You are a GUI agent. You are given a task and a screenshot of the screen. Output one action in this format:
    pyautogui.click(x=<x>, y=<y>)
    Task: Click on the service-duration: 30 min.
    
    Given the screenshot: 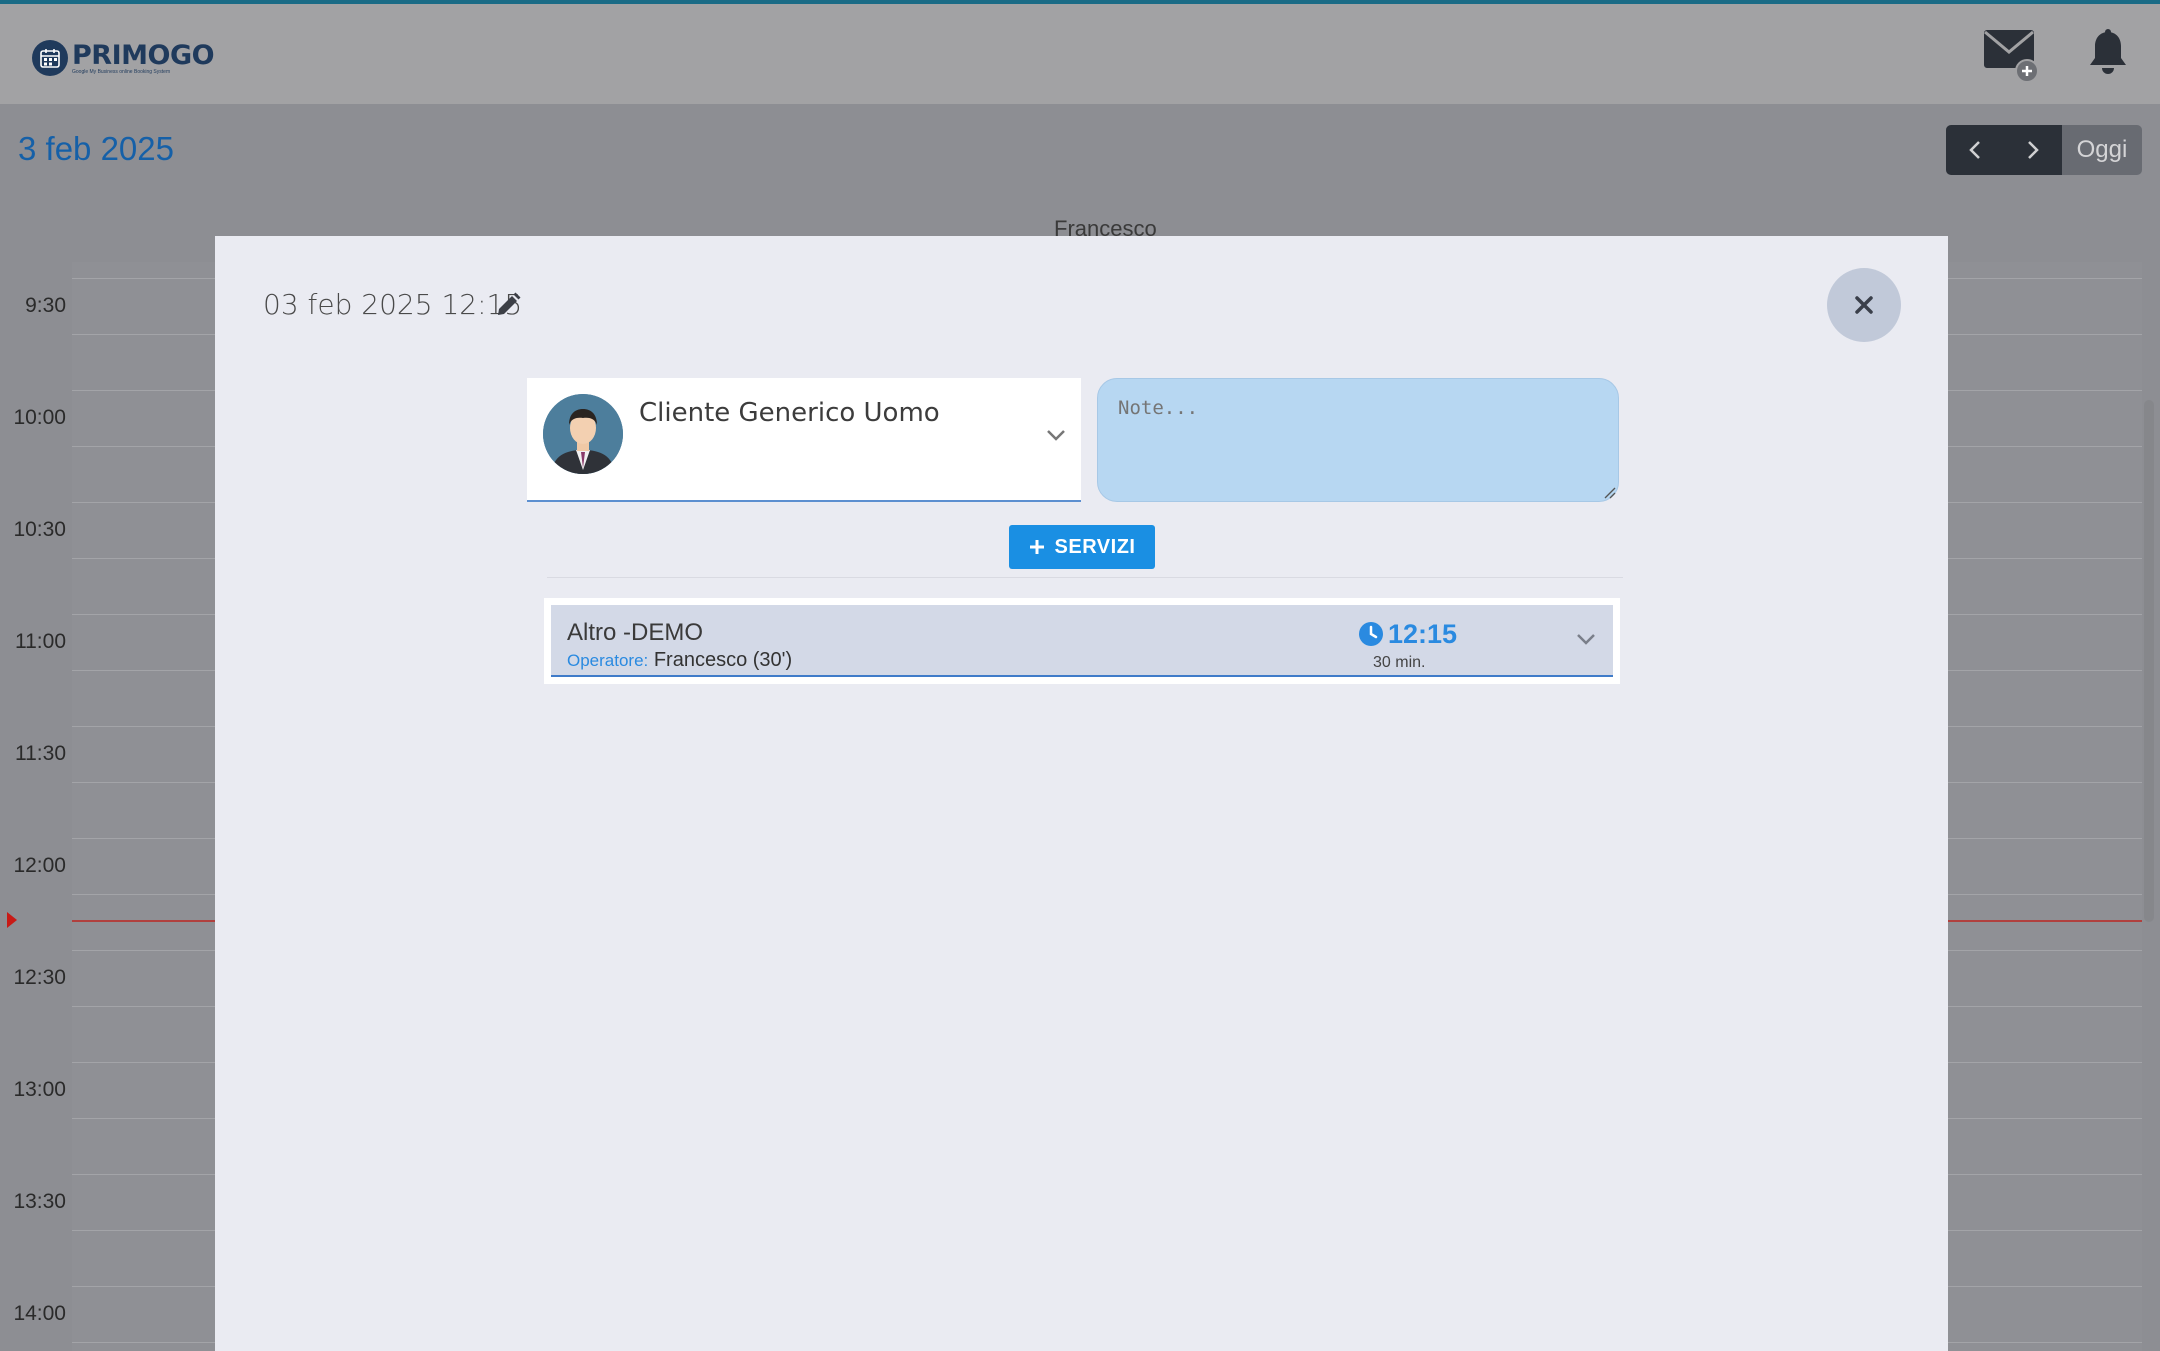 What is the action you would take?
    pyautogui.click(x=1399, y=662)
    